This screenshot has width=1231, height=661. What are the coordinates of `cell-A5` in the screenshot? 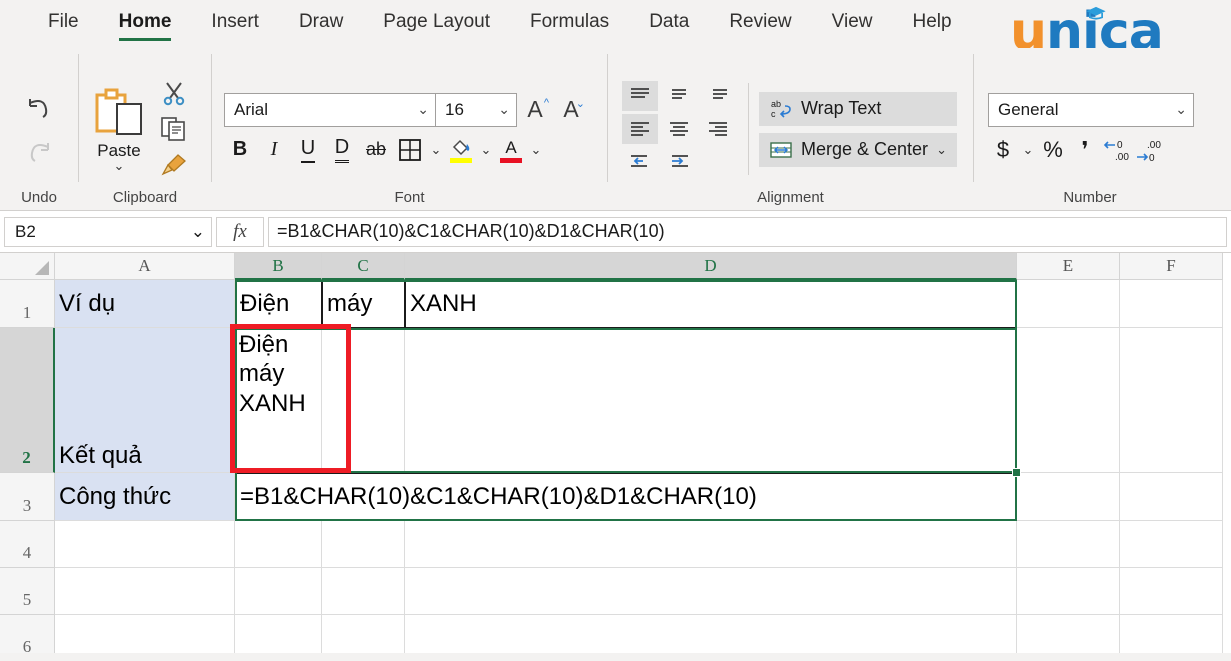 It's located at (145, 591).